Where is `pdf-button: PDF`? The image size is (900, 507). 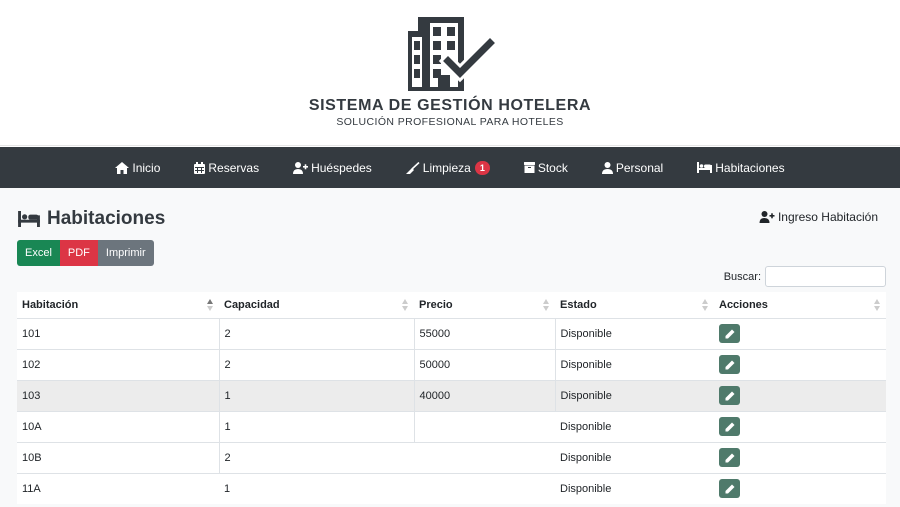 pdf-button: PDF is located at coordinates (78, 253).